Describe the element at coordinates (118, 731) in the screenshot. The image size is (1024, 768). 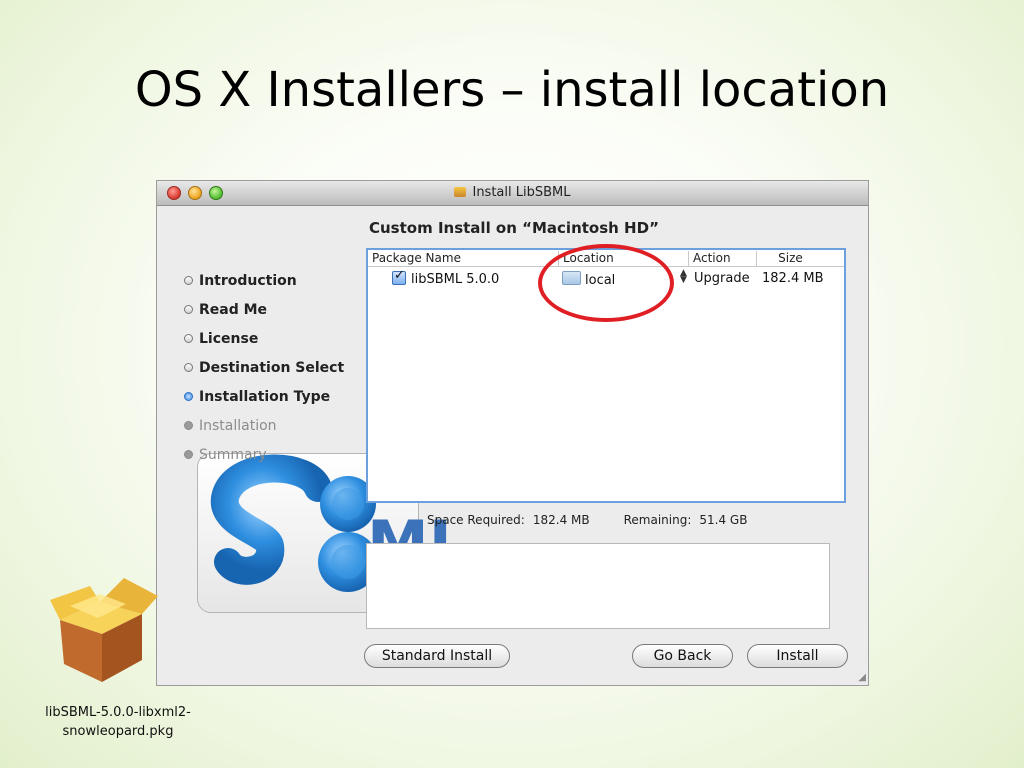
I see `package-file-name-line2: snowleopard.pkg` at that location.